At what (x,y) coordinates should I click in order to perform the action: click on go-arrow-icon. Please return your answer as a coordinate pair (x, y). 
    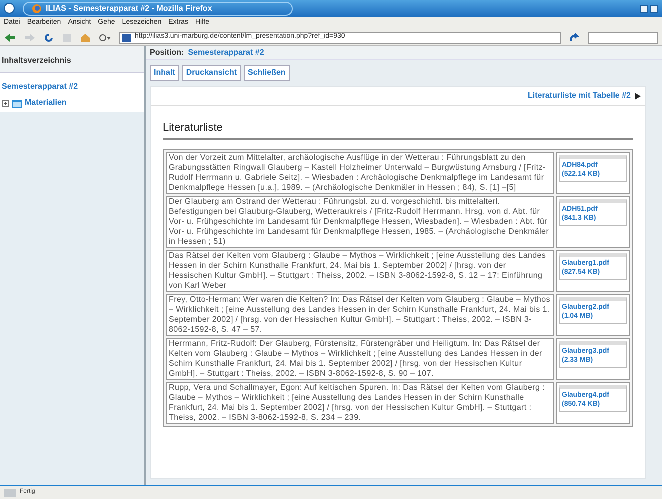
    Looking at the image, I should click on (574, 37).